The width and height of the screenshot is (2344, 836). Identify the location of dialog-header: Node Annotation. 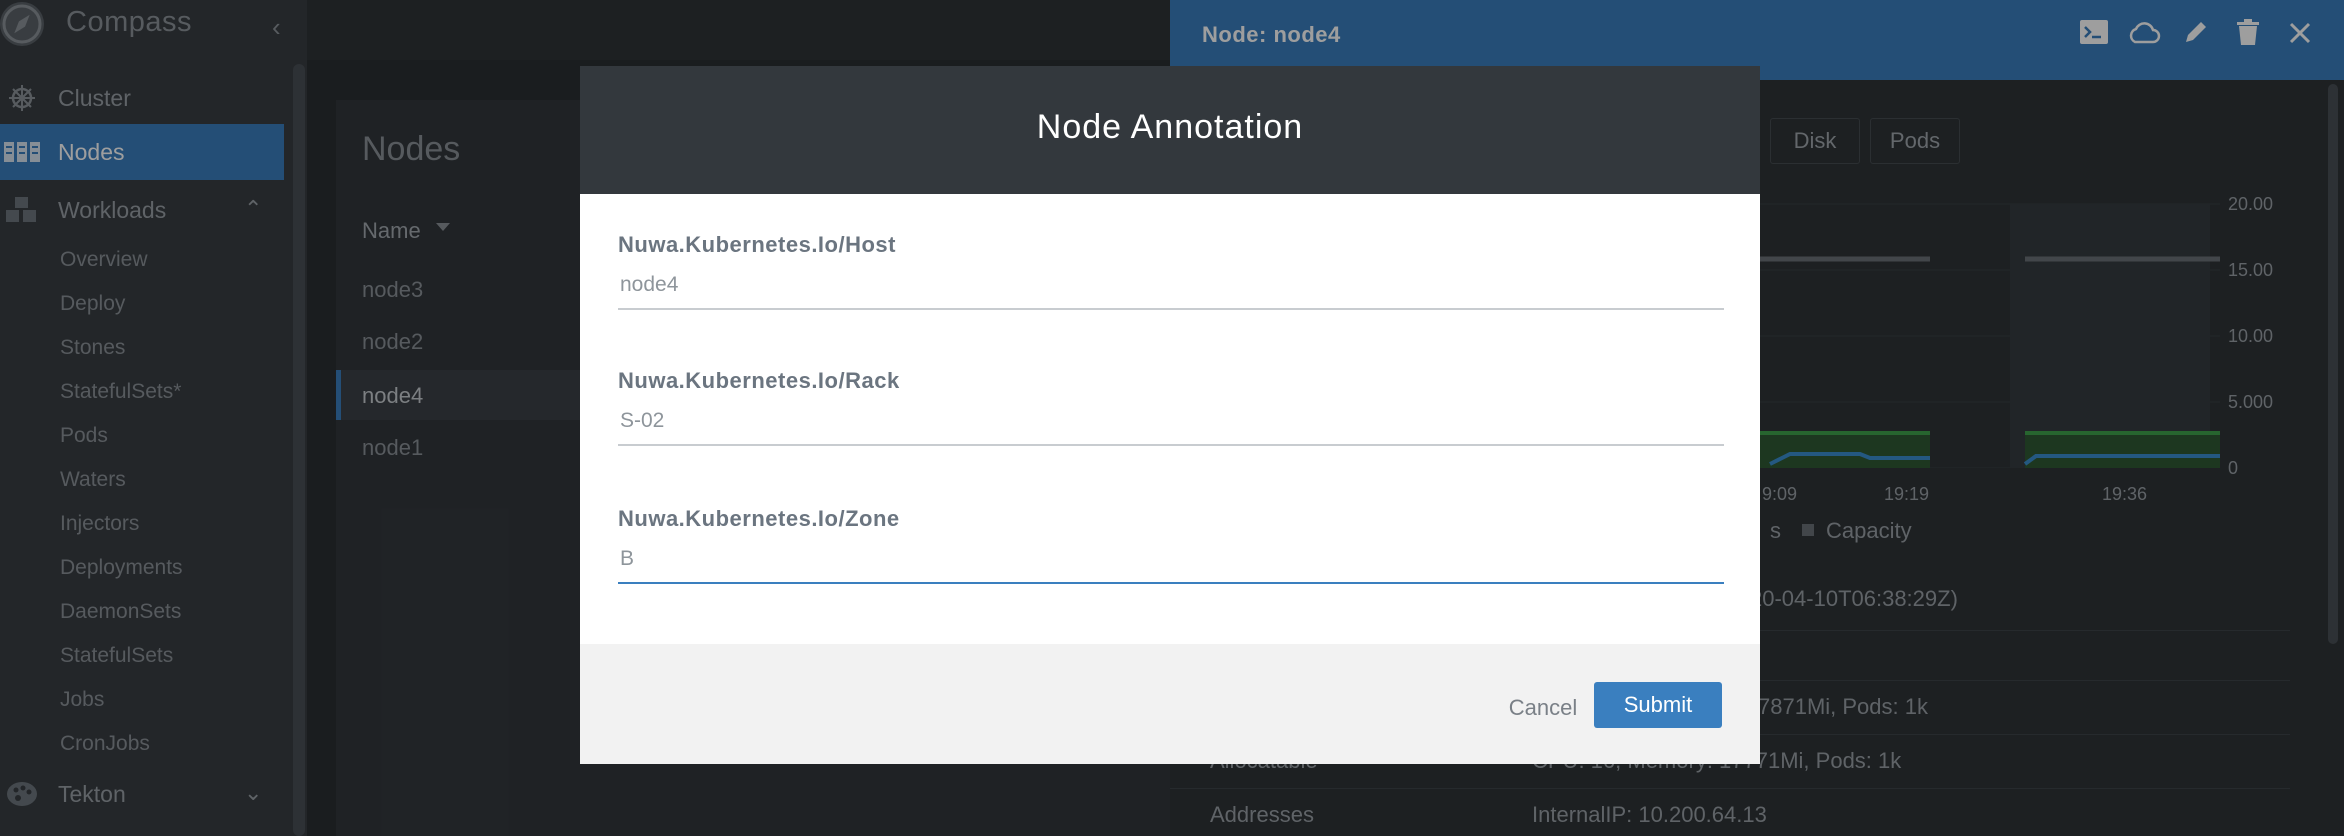
(1170, 130).